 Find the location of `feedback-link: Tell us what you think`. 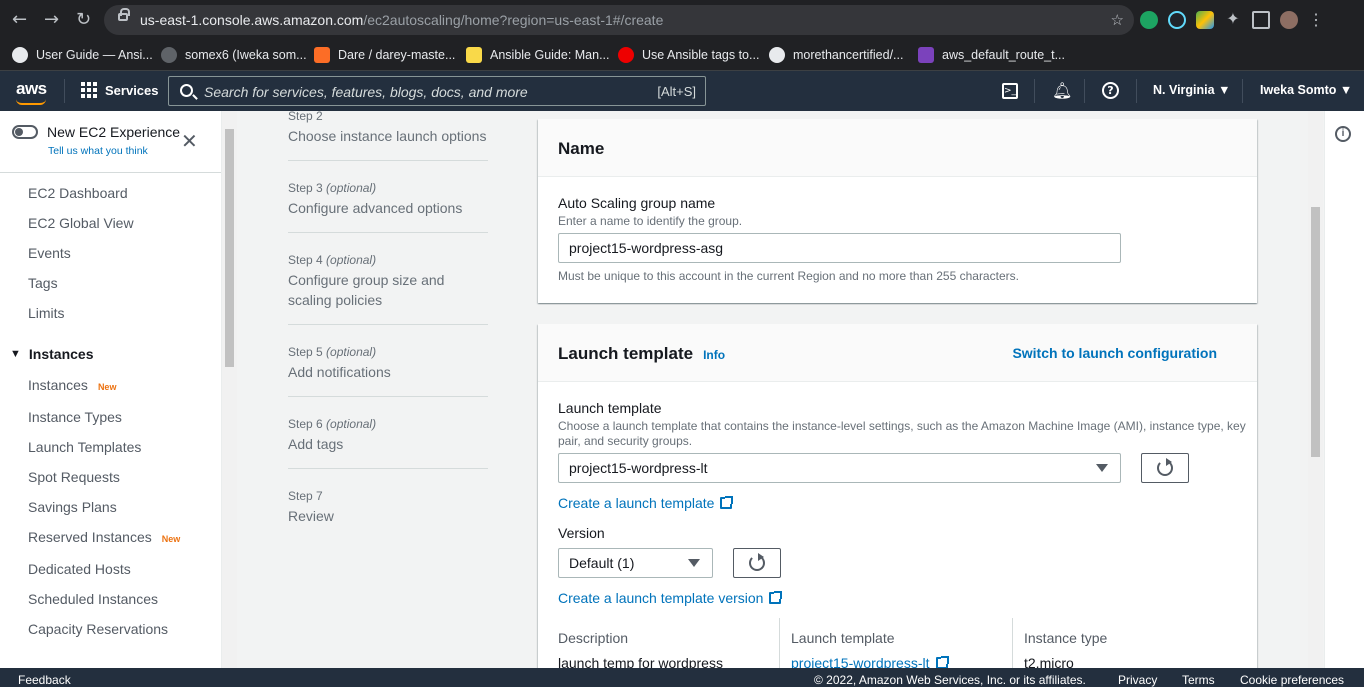

feedback-link: Tell us what you think is located at coordinates (98, 151).